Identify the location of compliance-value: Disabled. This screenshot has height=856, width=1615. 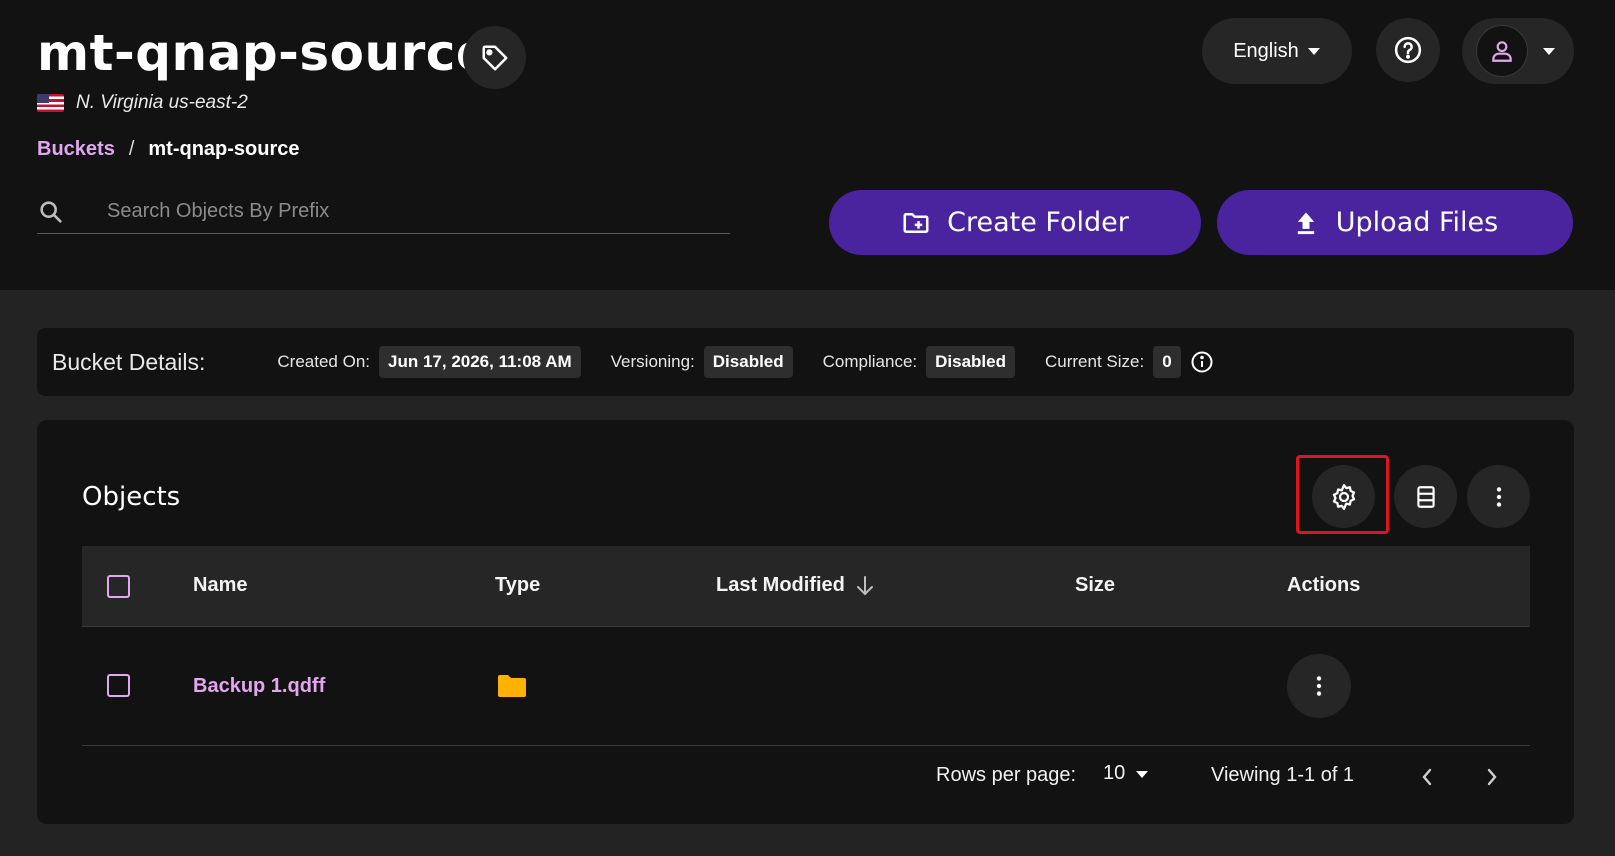
(970, 362).